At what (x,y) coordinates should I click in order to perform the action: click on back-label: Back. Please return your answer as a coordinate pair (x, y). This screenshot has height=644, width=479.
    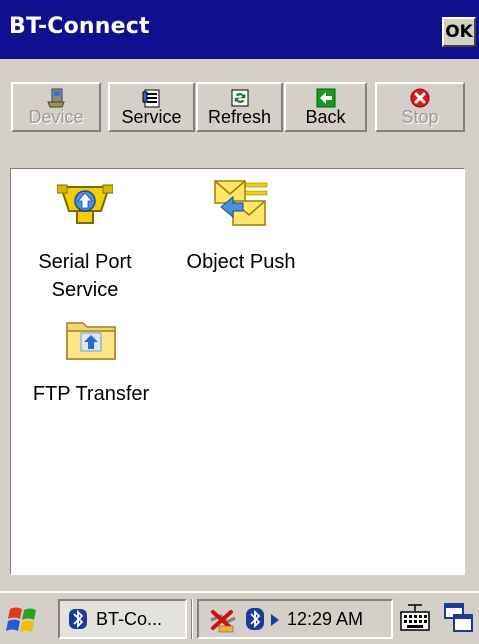
    Looking at the image, I should click on (325, 117).